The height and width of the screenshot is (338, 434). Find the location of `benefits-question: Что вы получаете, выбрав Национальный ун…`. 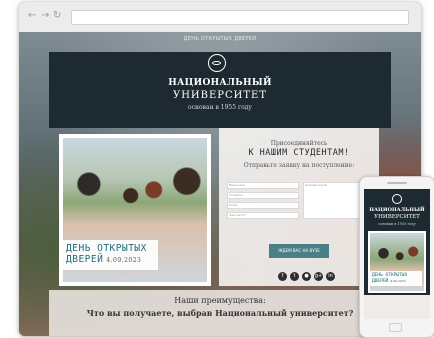

benefits-question: Что вы получаете, выбрав Национальный ун… is located at coordinates (220, 313).